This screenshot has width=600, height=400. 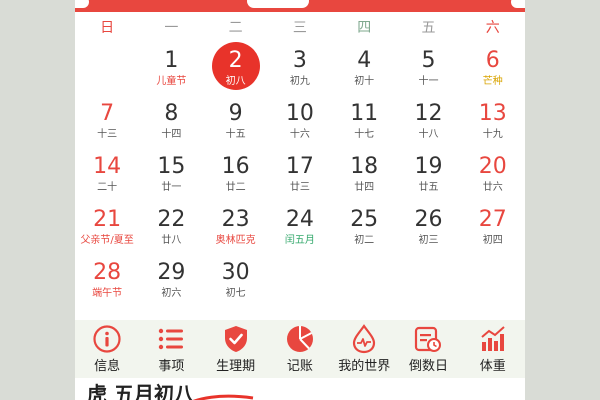 I want to click on lunar-label: 奥林匹克, so click(x=235, y=240).